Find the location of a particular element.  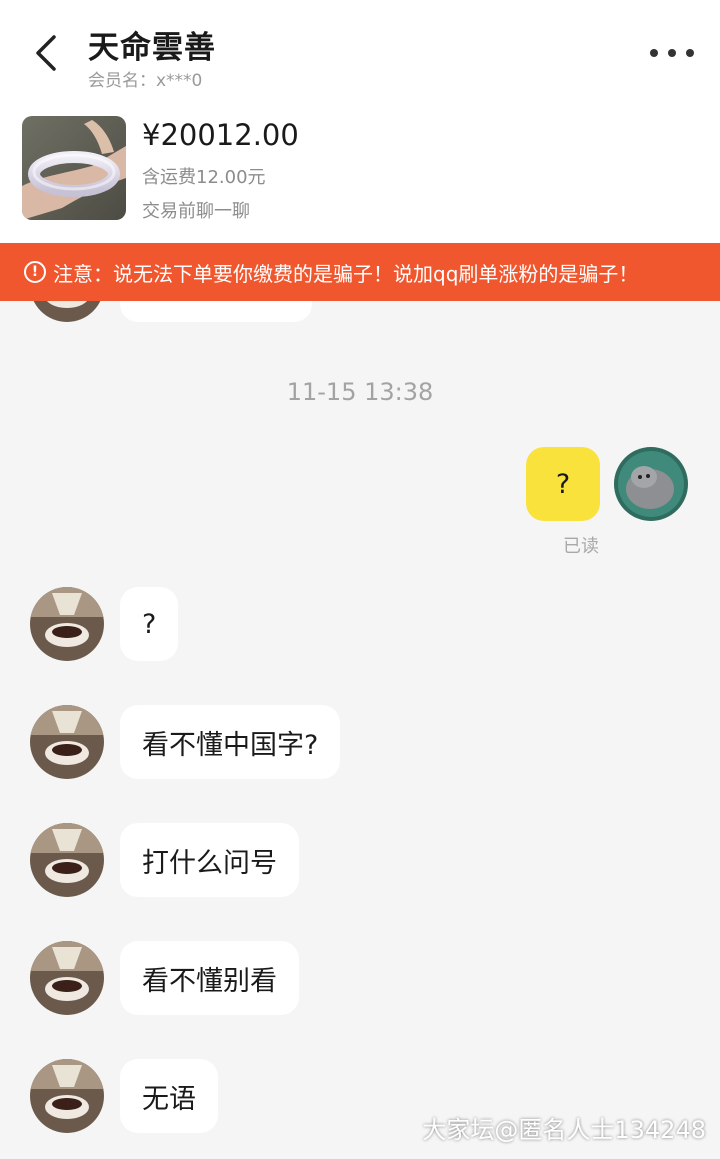

warning-icon: ! is located at coordinates (35, 272).